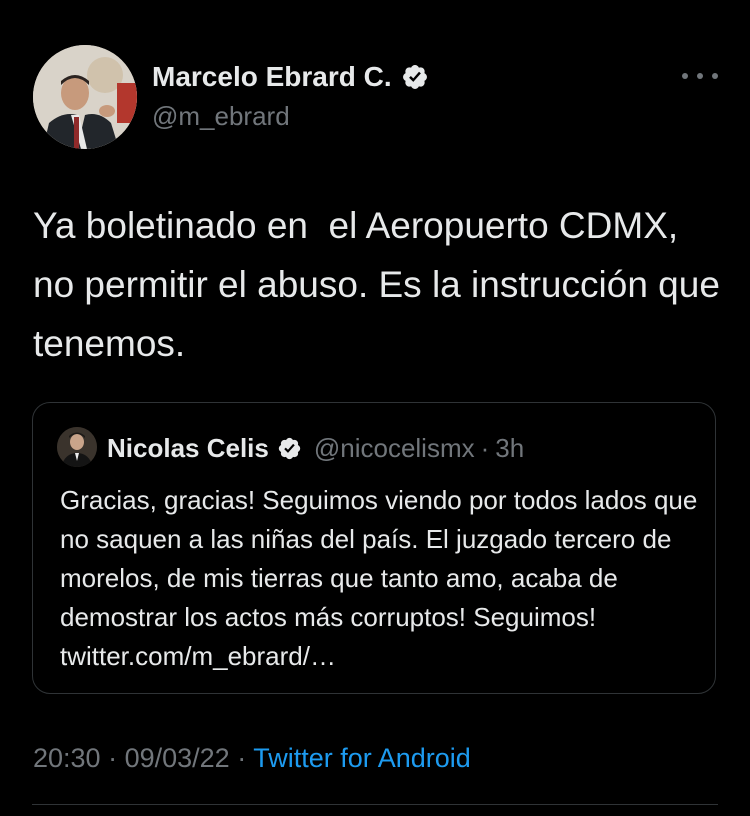 This screenshot has width=750, height=816. I want to click on quote-author-handle: @nicocelismx, so click(394, 448).